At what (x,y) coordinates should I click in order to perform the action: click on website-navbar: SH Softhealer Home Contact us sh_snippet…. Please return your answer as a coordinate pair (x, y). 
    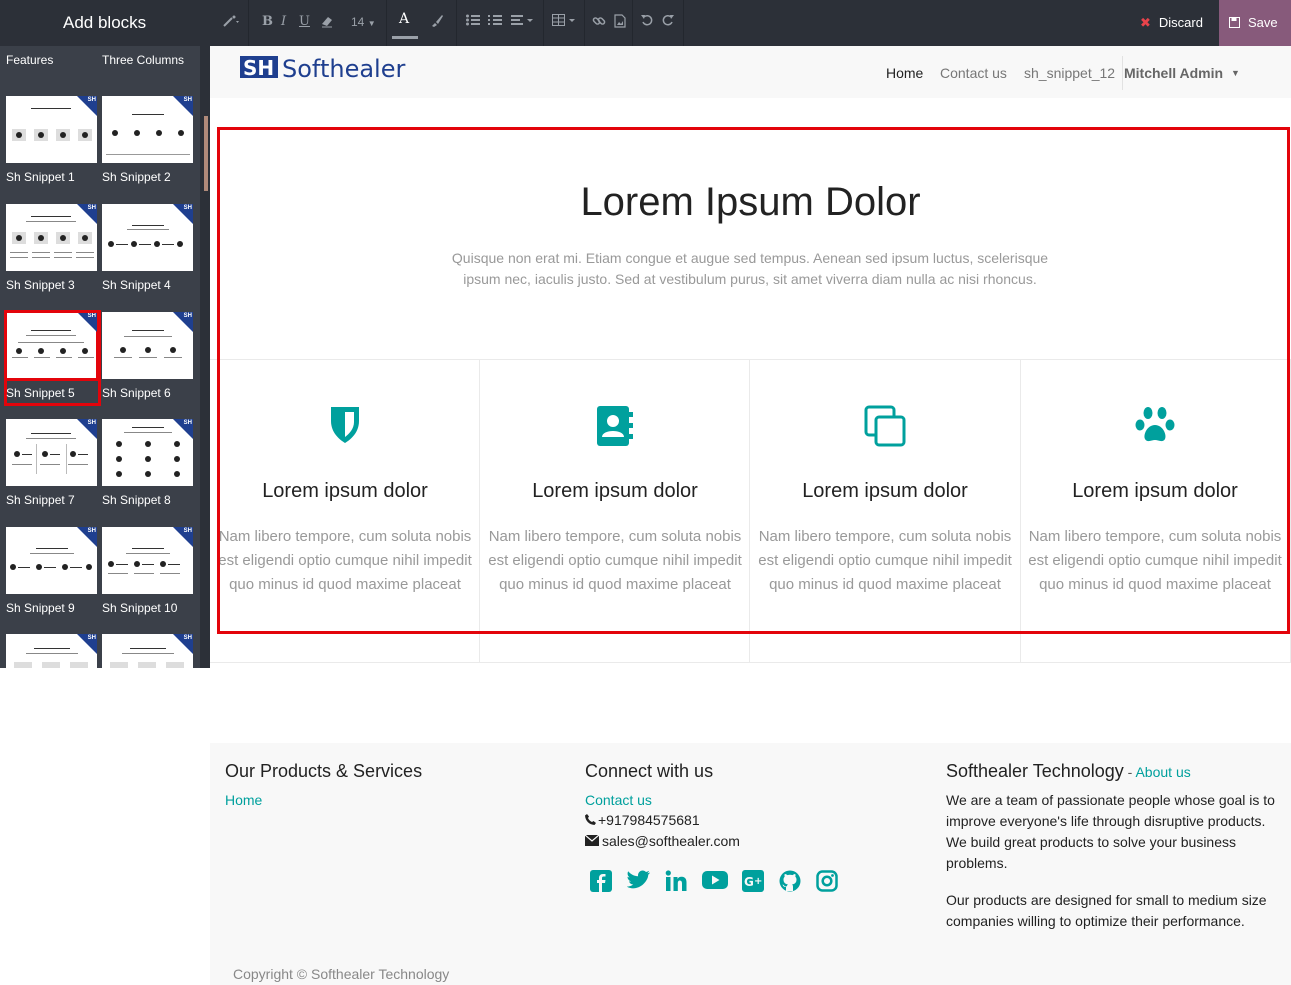
    Looking at the image, I should click on (750, 72).